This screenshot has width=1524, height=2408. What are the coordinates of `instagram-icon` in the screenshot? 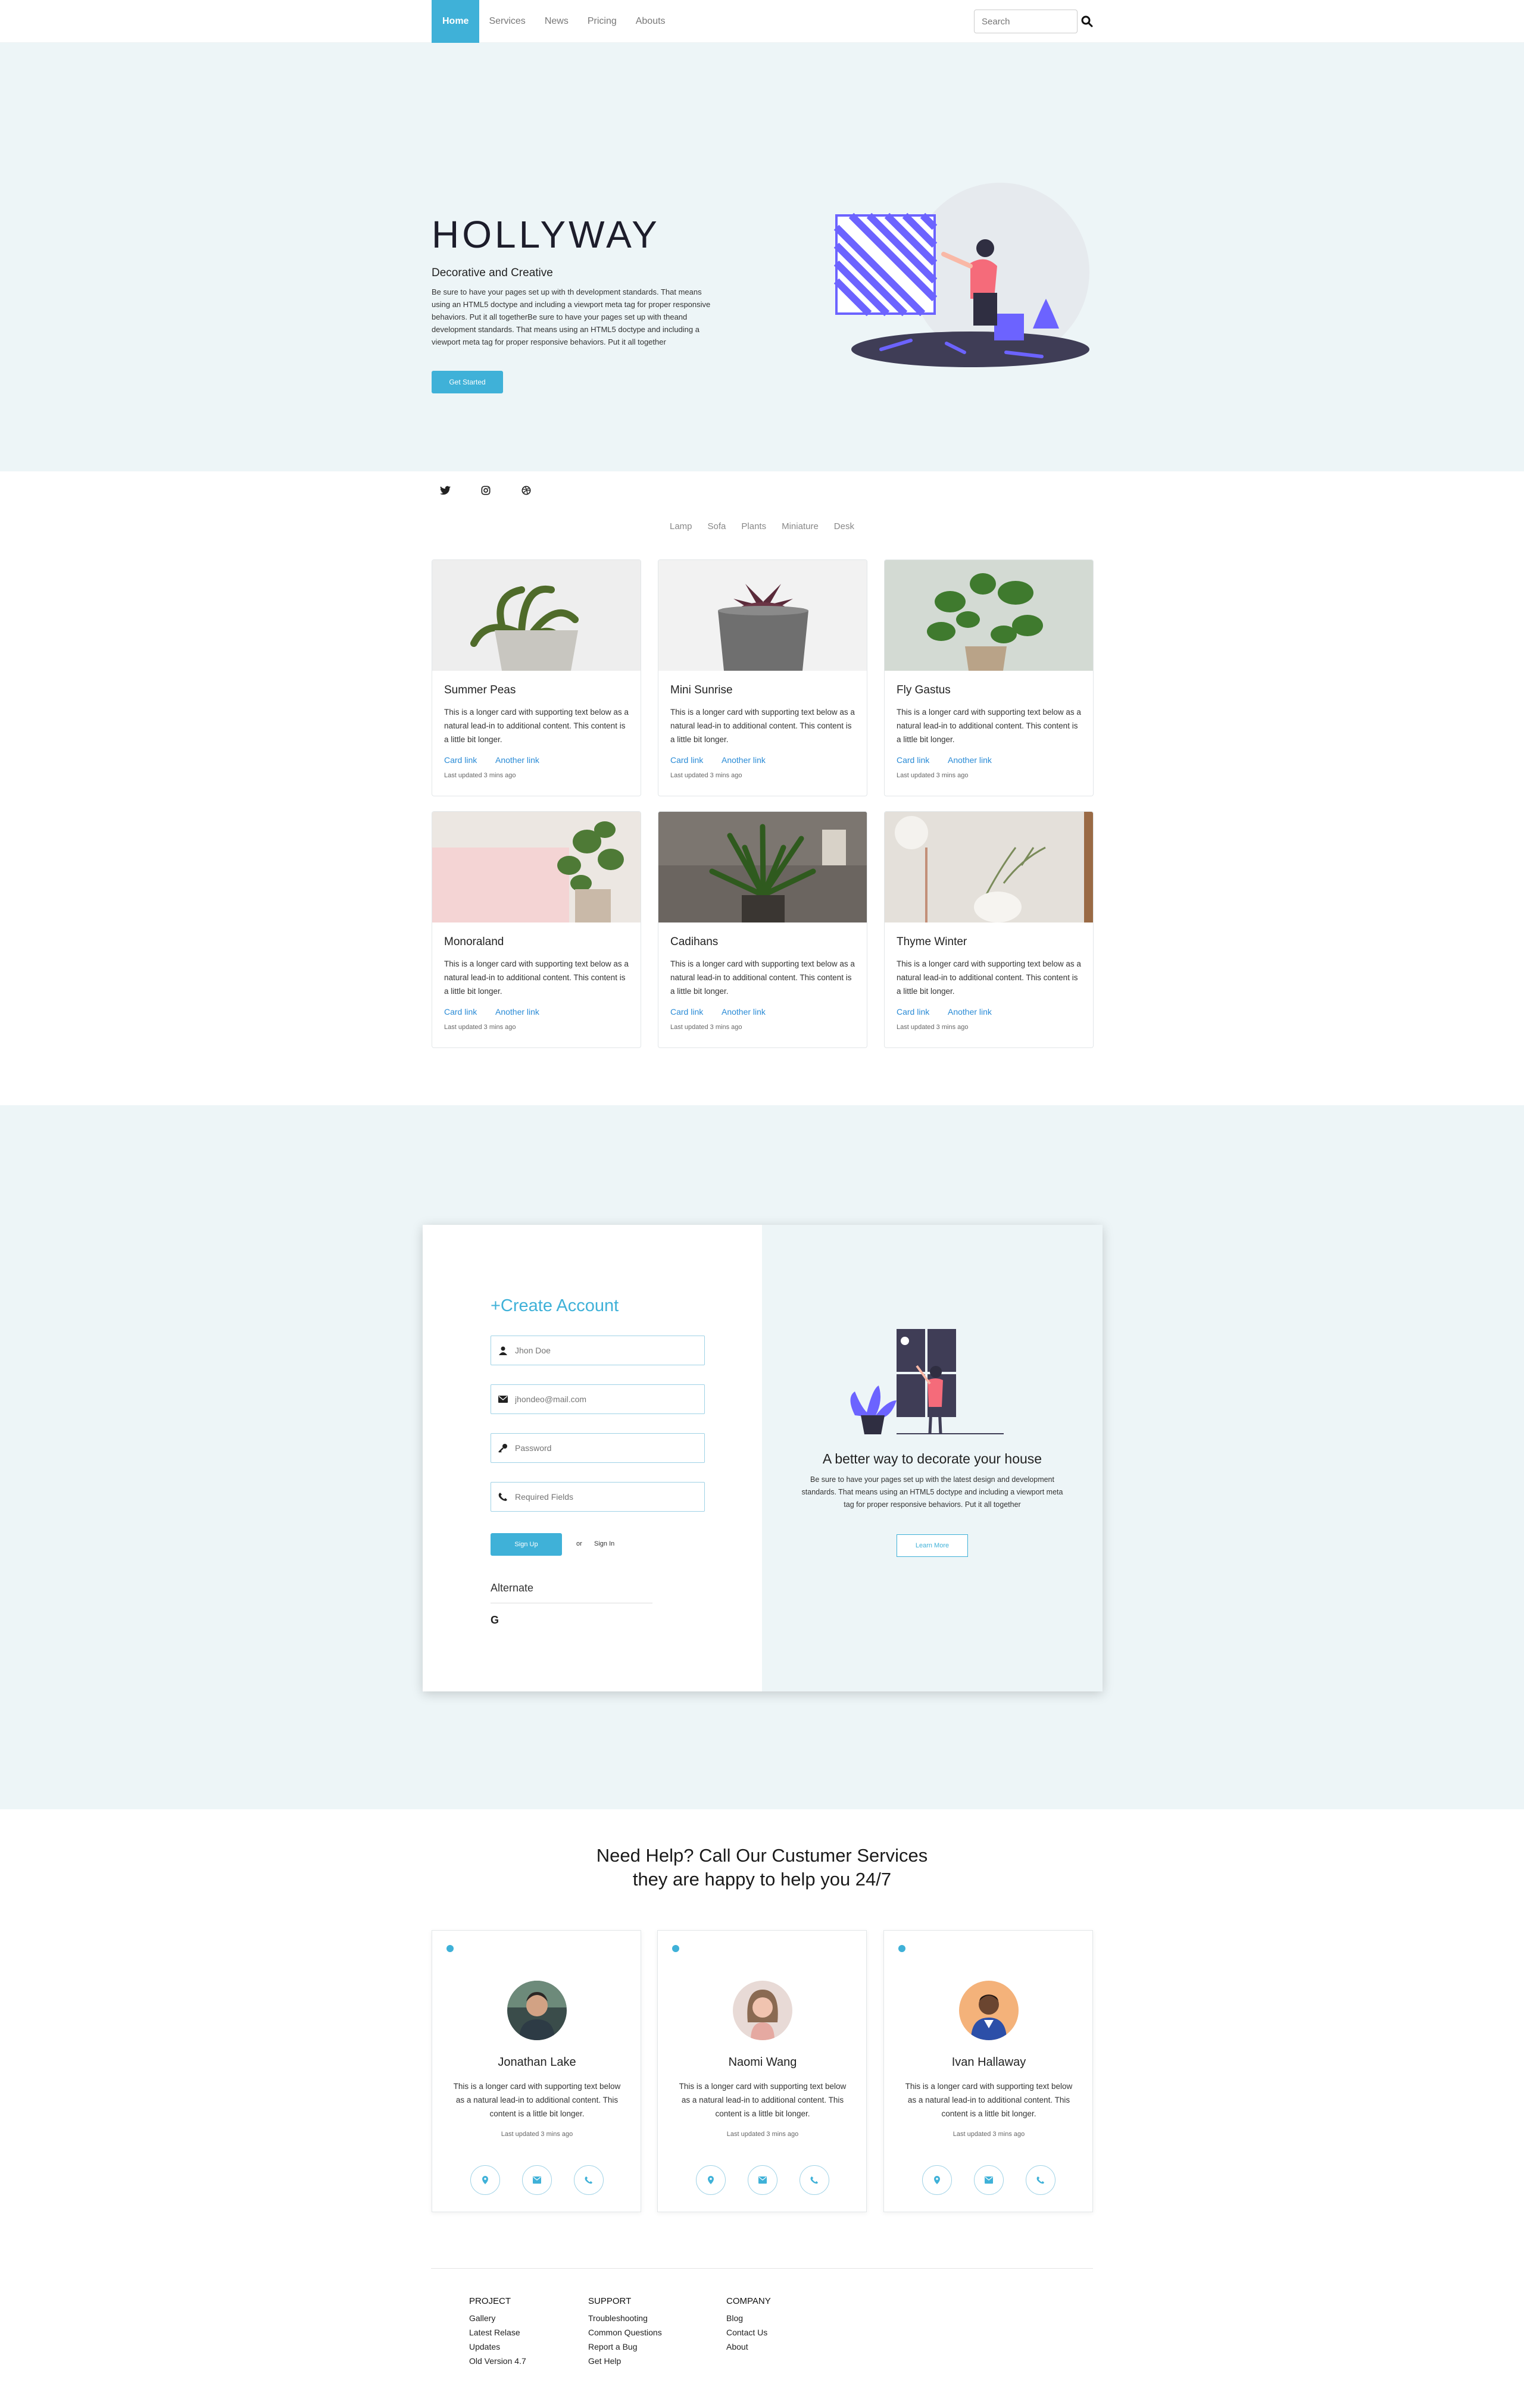 It's located at (486, 491).